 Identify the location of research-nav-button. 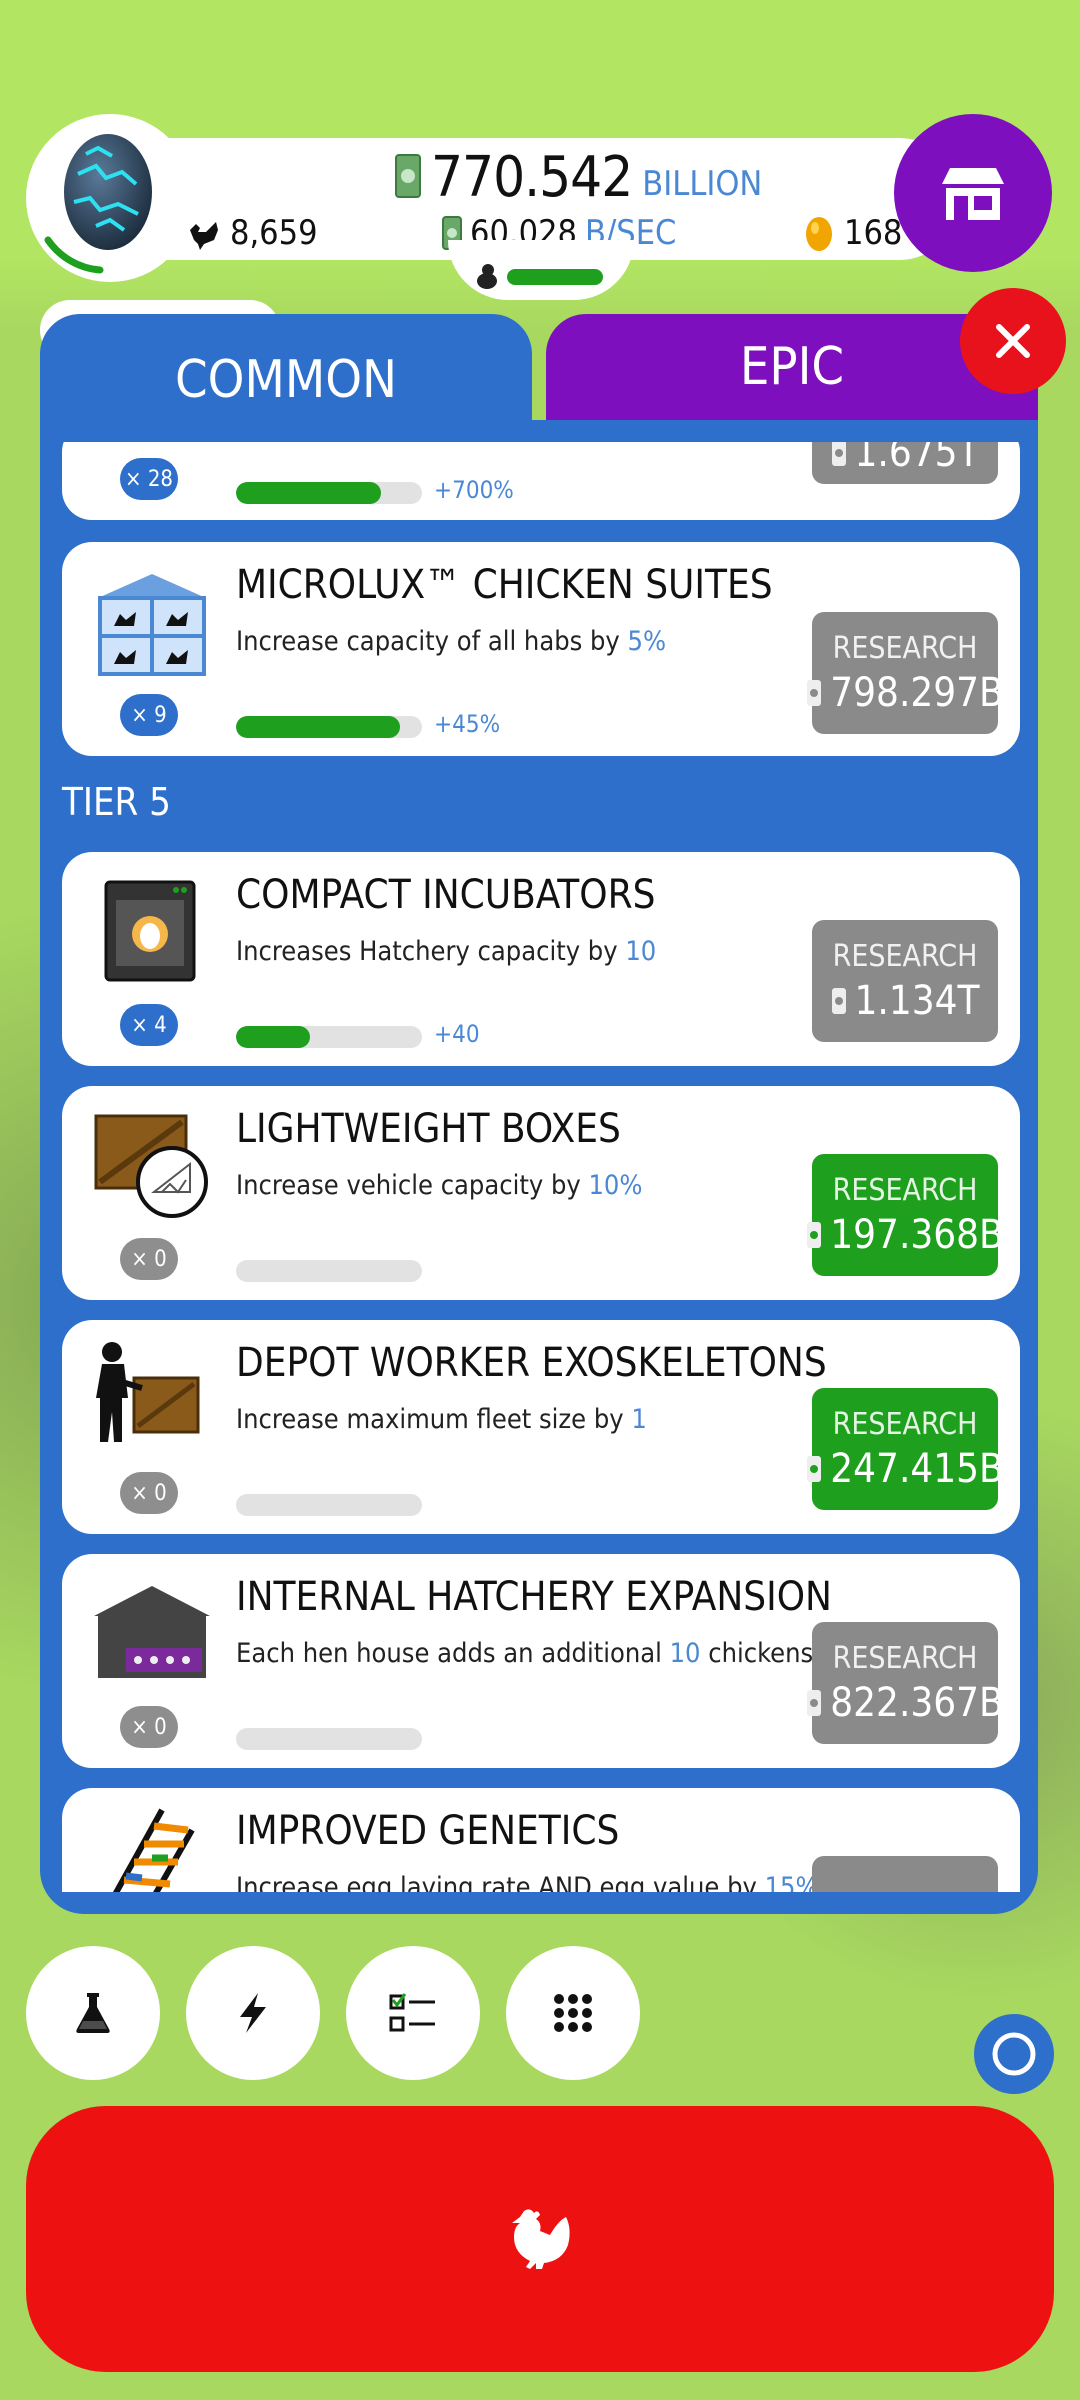
(93, 2013).